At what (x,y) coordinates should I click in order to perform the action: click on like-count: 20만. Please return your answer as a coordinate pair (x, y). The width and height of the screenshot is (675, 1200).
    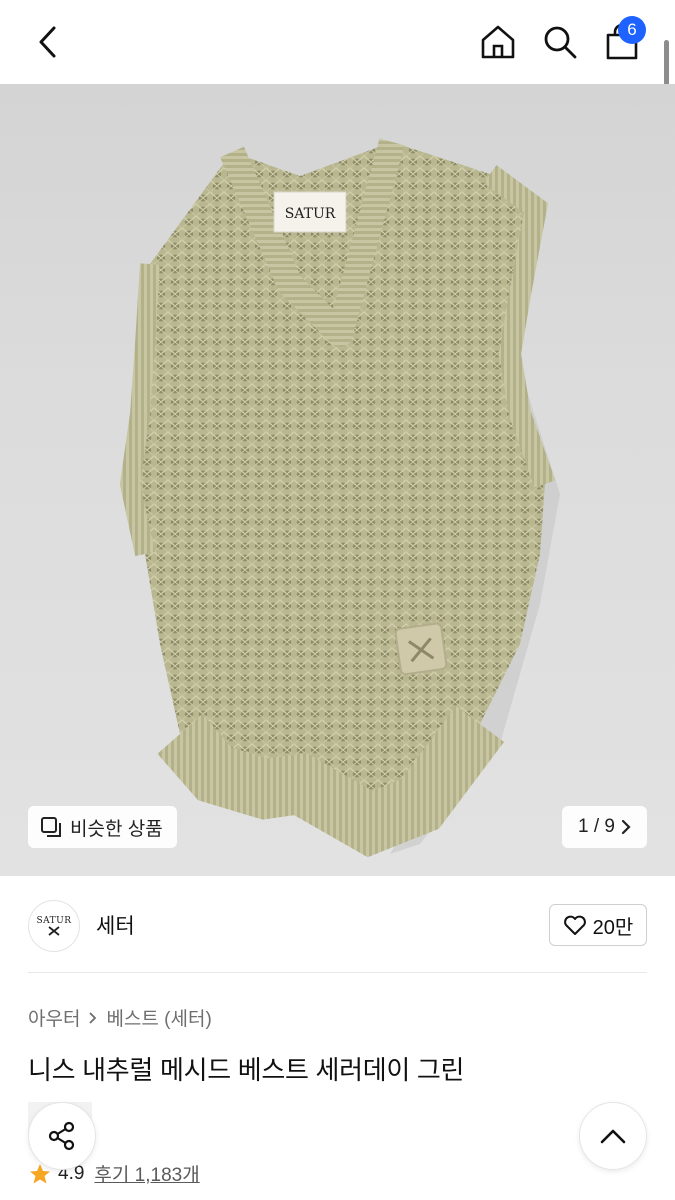
    Looking at the image, I should click on (613, 927).